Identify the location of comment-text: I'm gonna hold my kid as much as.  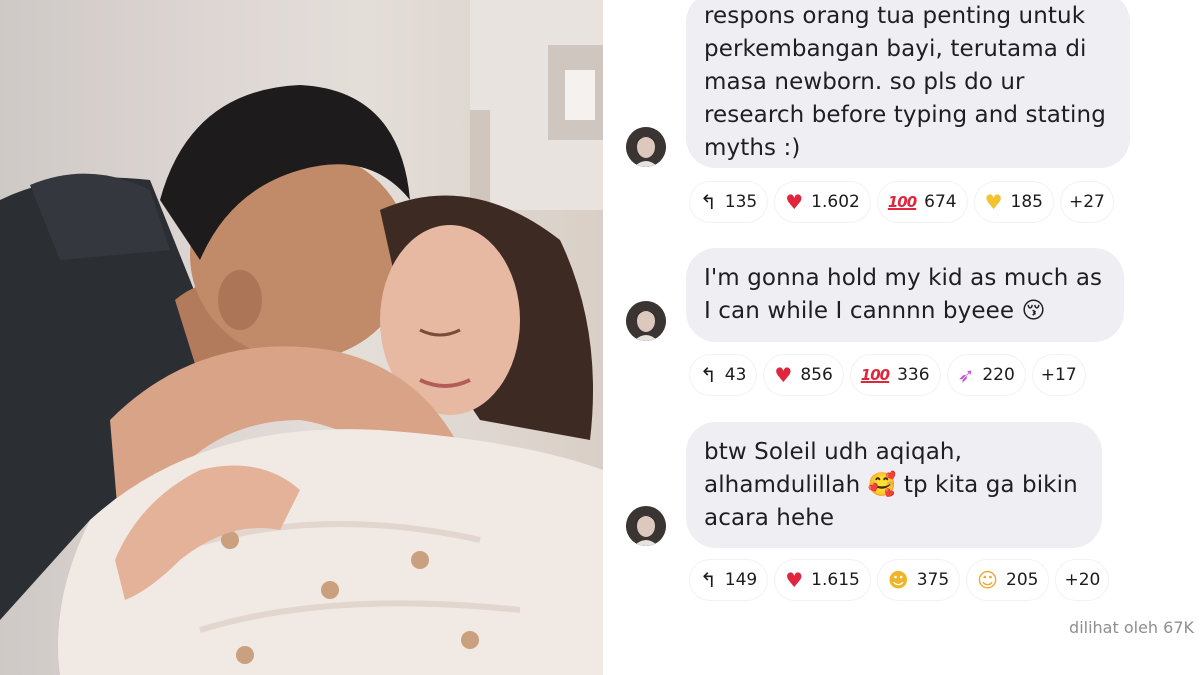
(903, 278).